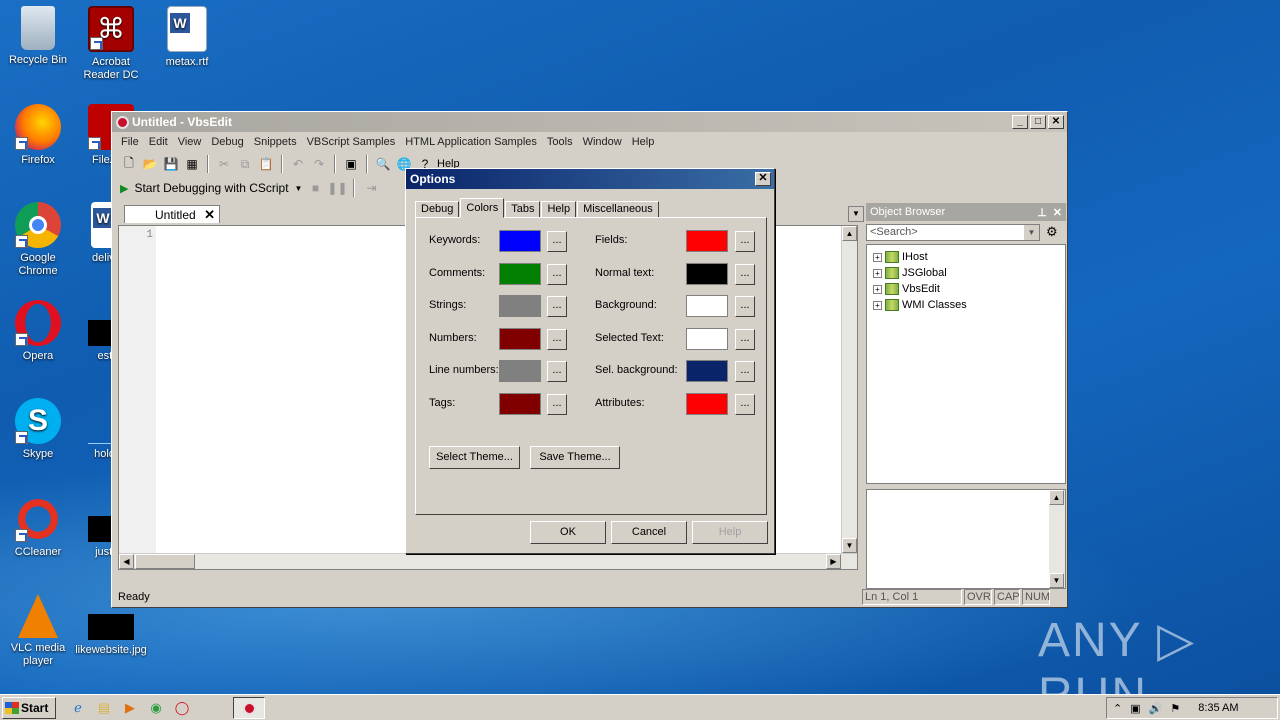 The image size is (1280, 720). I want to click on show-hidden-icons: ⌃, so click(1117, 708).